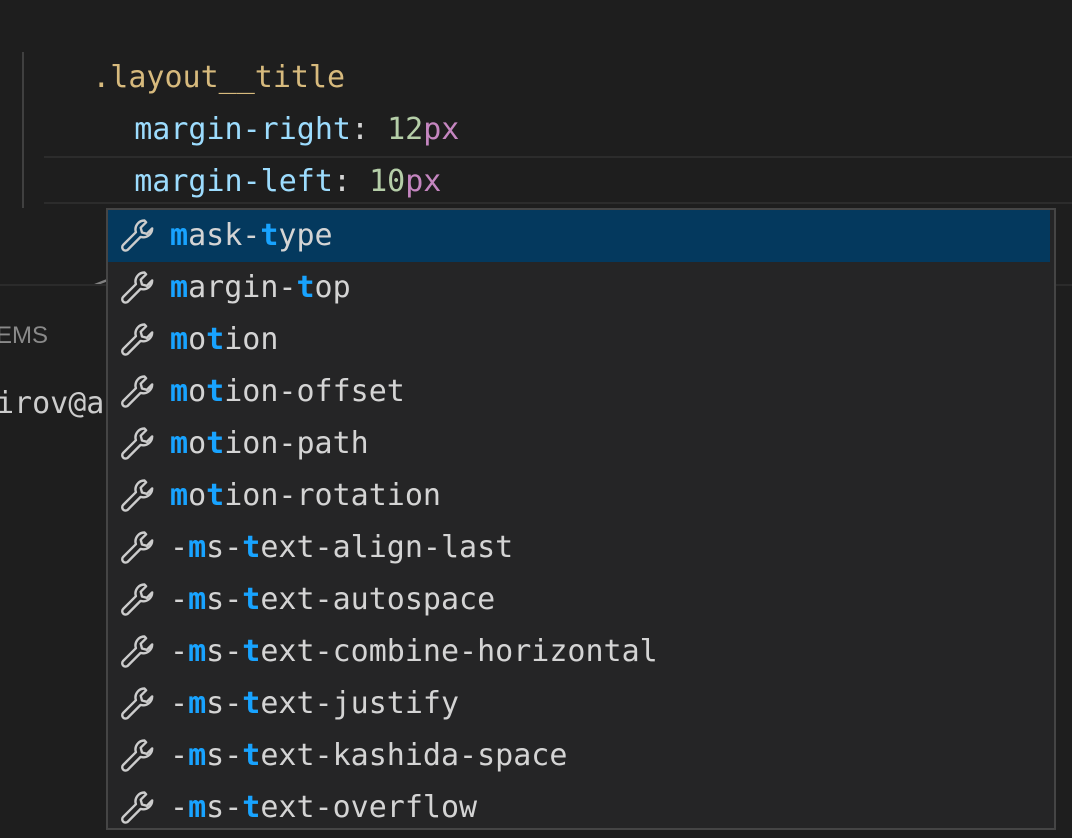  I want to click on suggest-item-label: motion-rotation, so click(305, 495).